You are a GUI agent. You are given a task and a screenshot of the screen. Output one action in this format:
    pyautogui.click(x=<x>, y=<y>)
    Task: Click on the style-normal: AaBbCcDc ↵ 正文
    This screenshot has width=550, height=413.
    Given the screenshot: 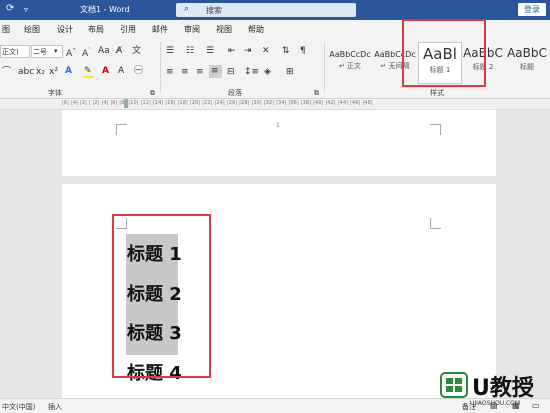 What is the action you would take?
    pyautogui.click(x=350, y=62)
    